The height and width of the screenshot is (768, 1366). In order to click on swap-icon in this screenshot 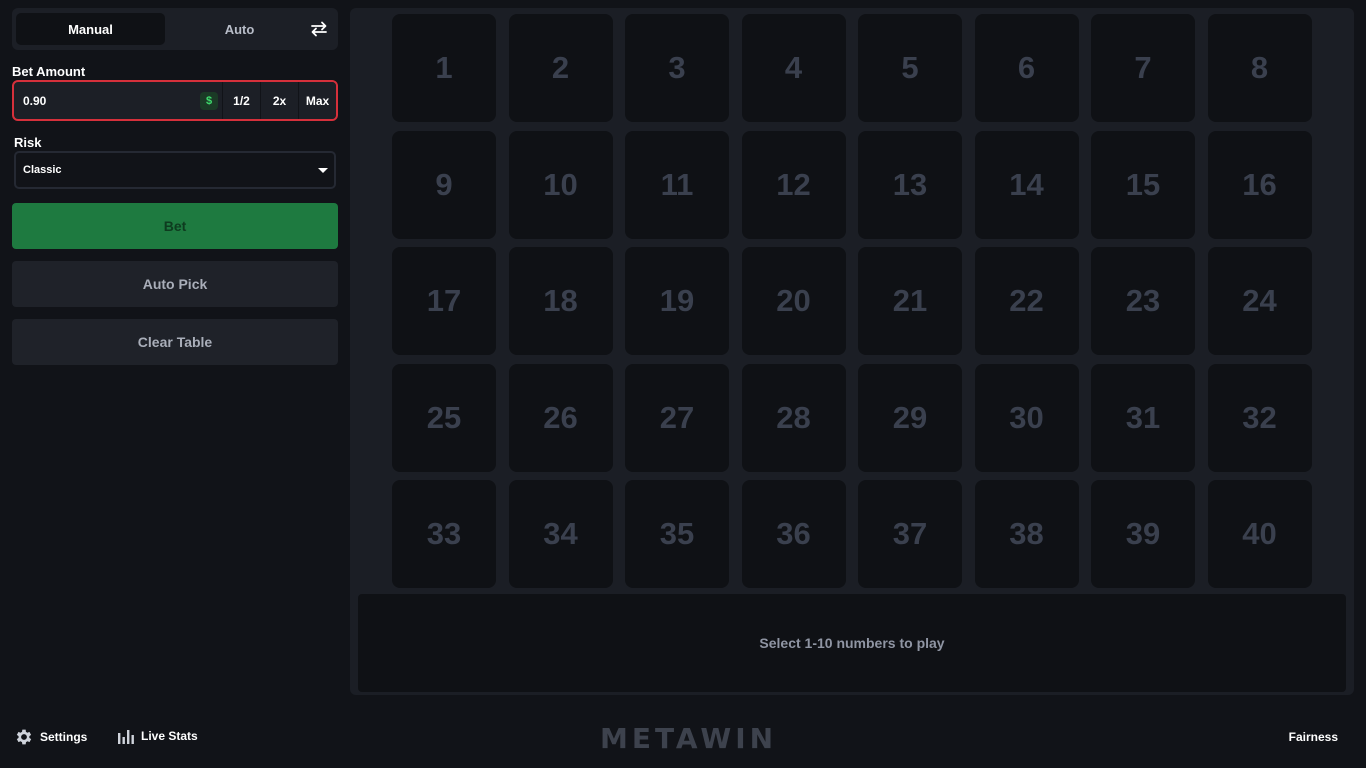, I will do `click(319, 29)`.